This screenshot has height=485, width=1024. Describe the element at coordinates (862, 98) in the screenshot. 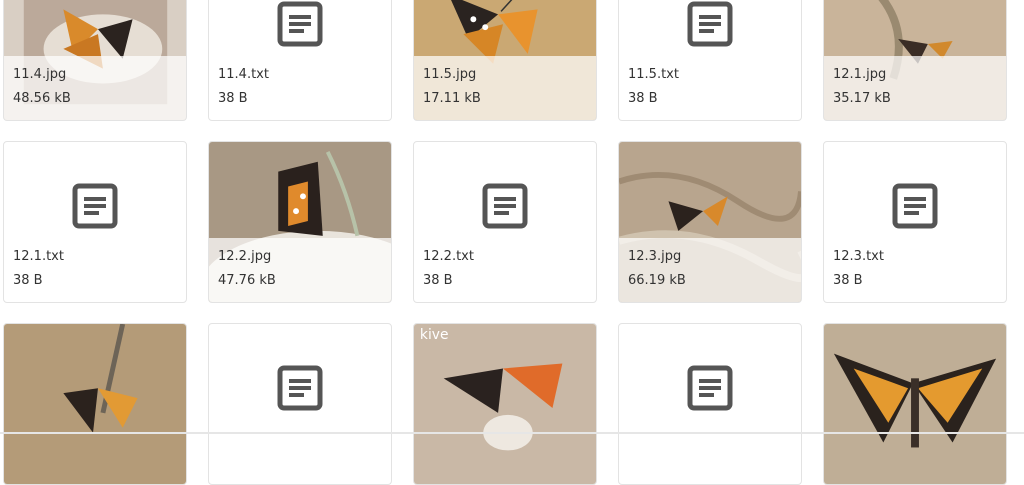

I see `file-size: 35.17 kB` at that location.